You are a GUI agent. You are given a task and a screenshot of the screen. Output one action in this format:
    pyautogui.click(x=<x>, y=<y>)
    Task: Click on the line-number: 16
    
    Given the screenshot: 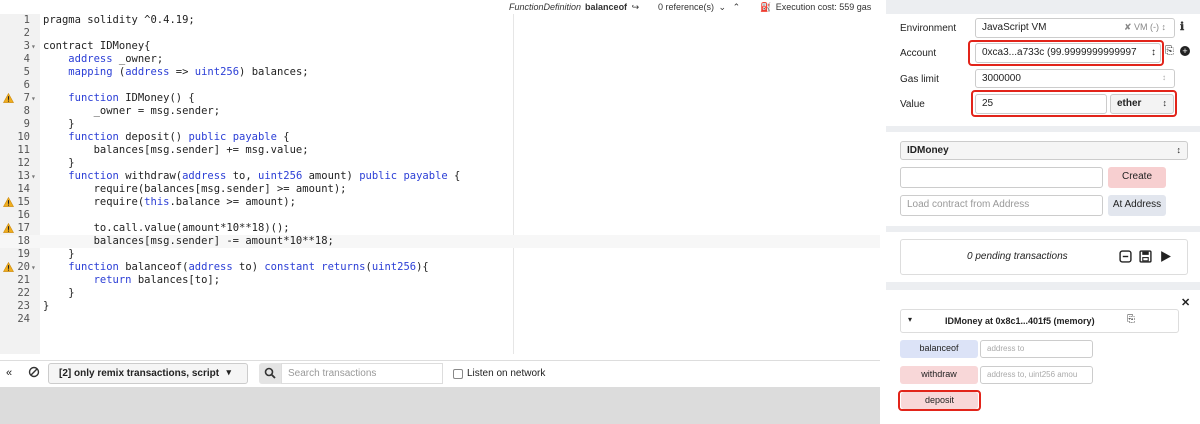 What is the action you would take?
    pyautogui.click(x=23, y=215)
    